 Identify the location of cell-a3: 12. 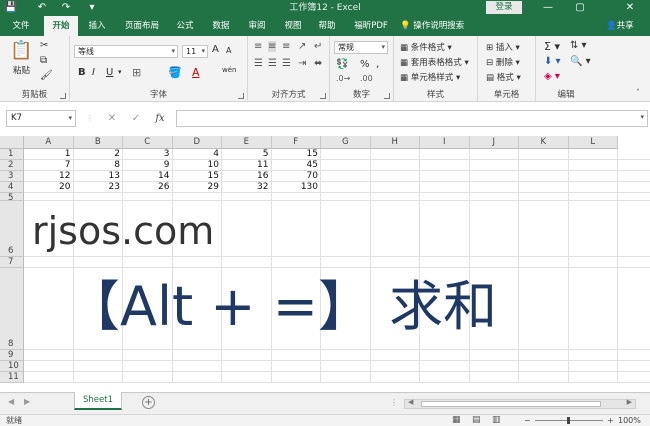
(49, 176).